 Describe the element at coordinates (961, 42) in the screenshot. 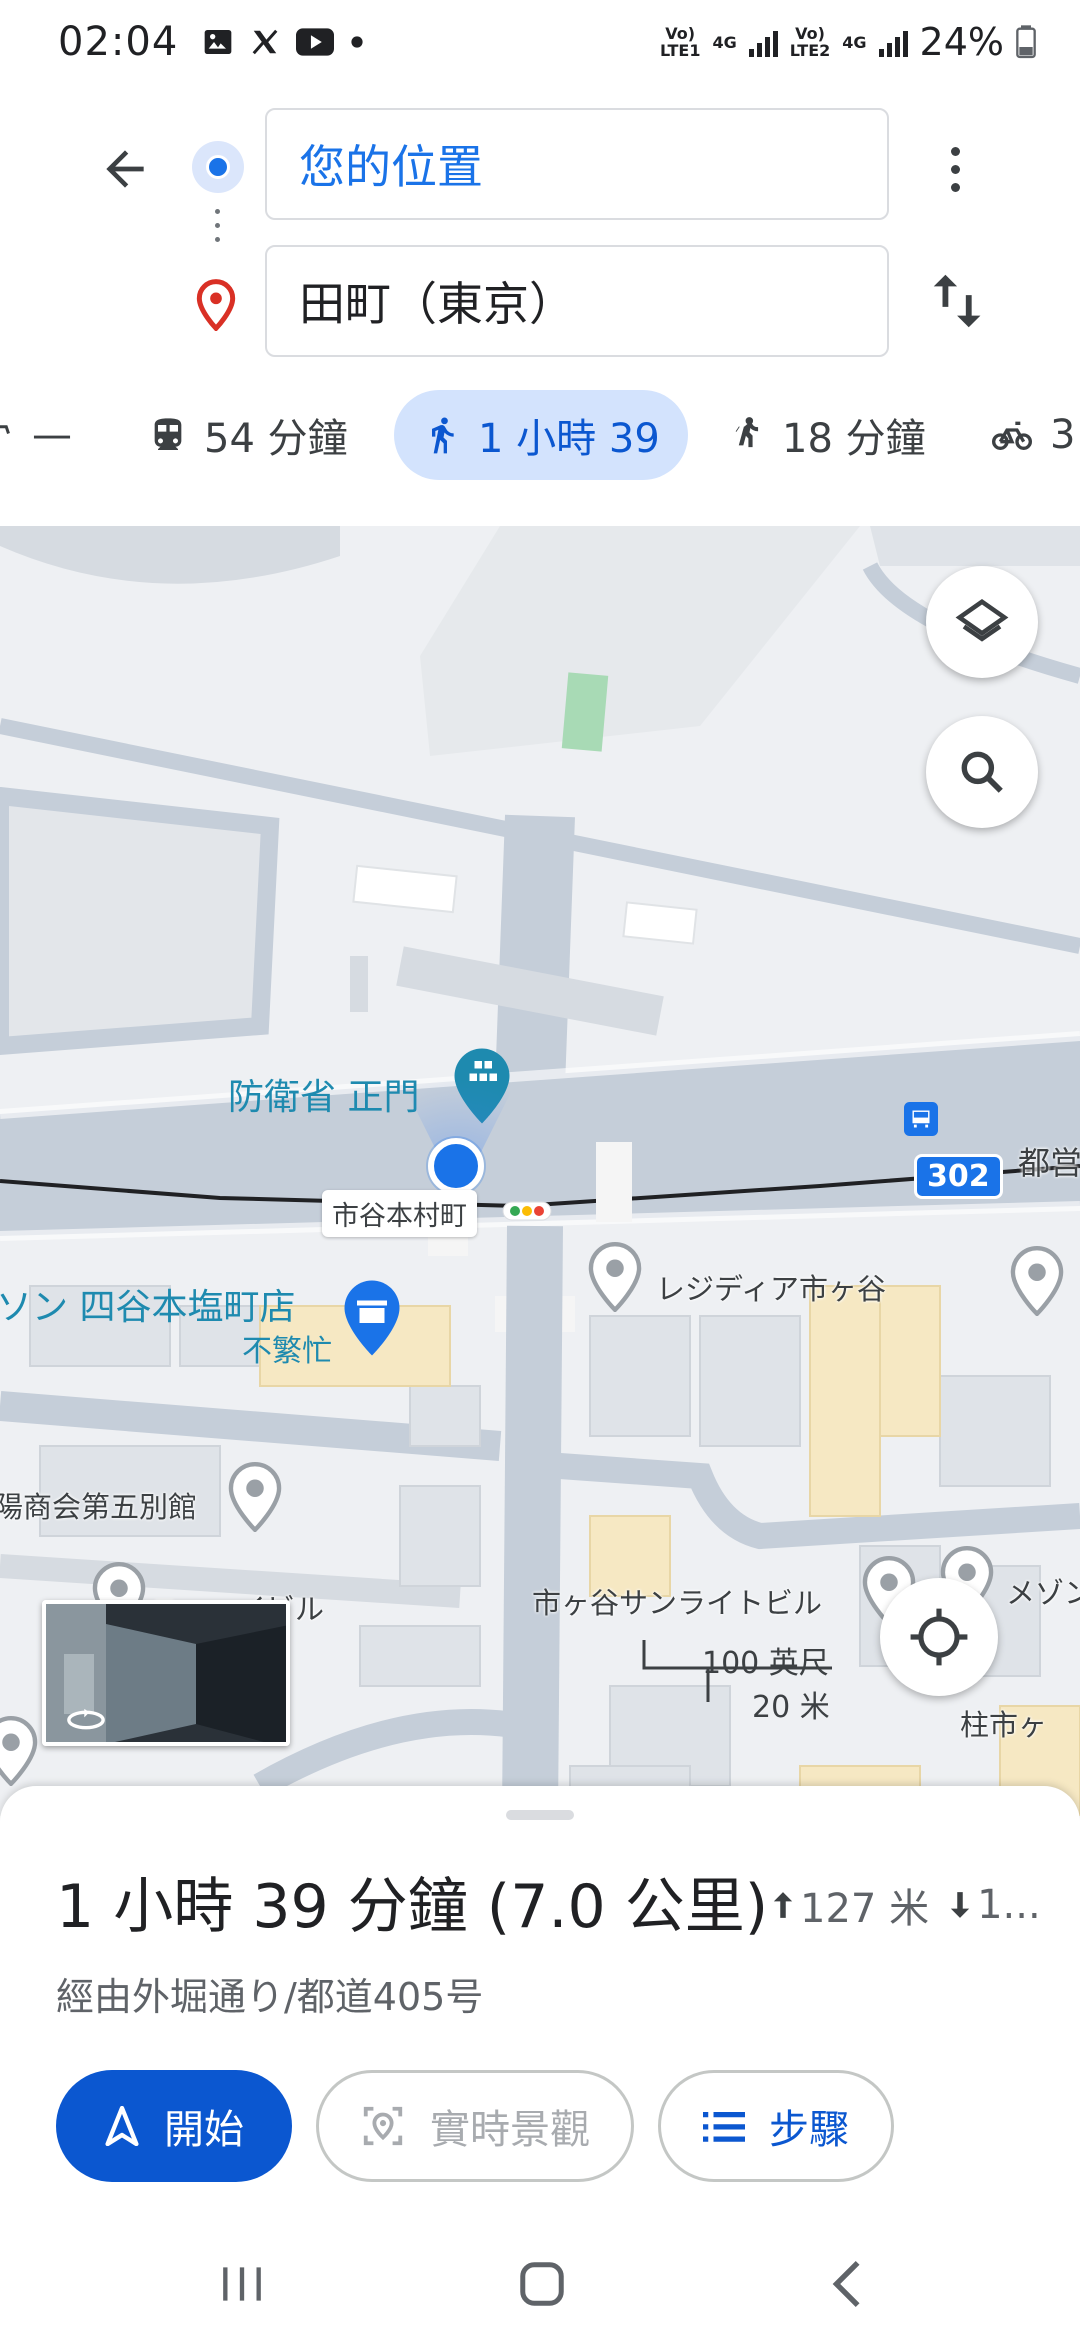

I see `battery-text: 24%` at that location.